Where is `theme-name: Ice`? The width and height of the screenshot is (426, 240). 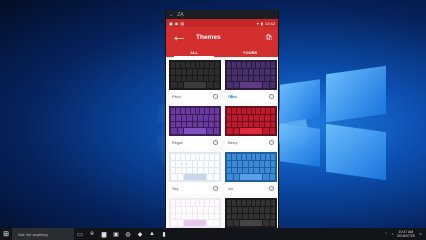
theme-name: Ice is located at coordinates (231, 188).